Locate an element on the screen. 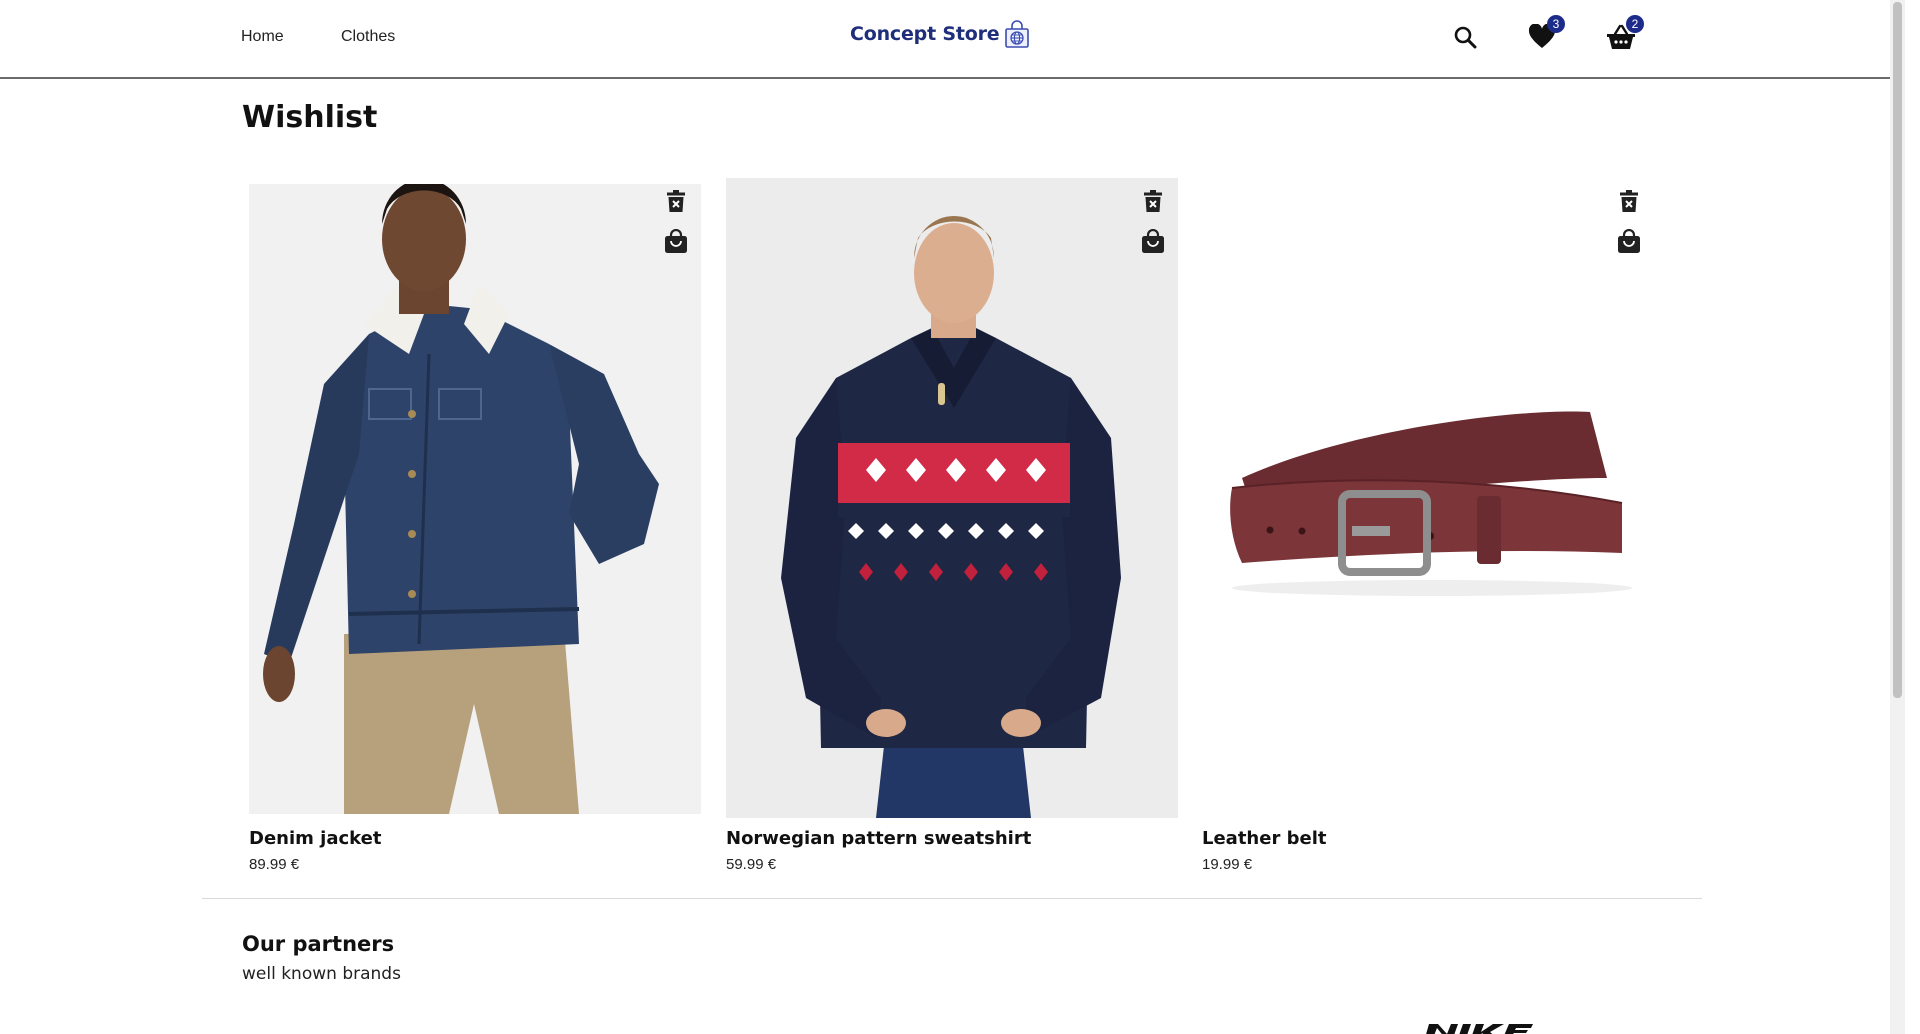 Image resolution: width=1920 pixels, height=1034 pixels. scrollbar-thumb is located at coordinates (1897, 350).